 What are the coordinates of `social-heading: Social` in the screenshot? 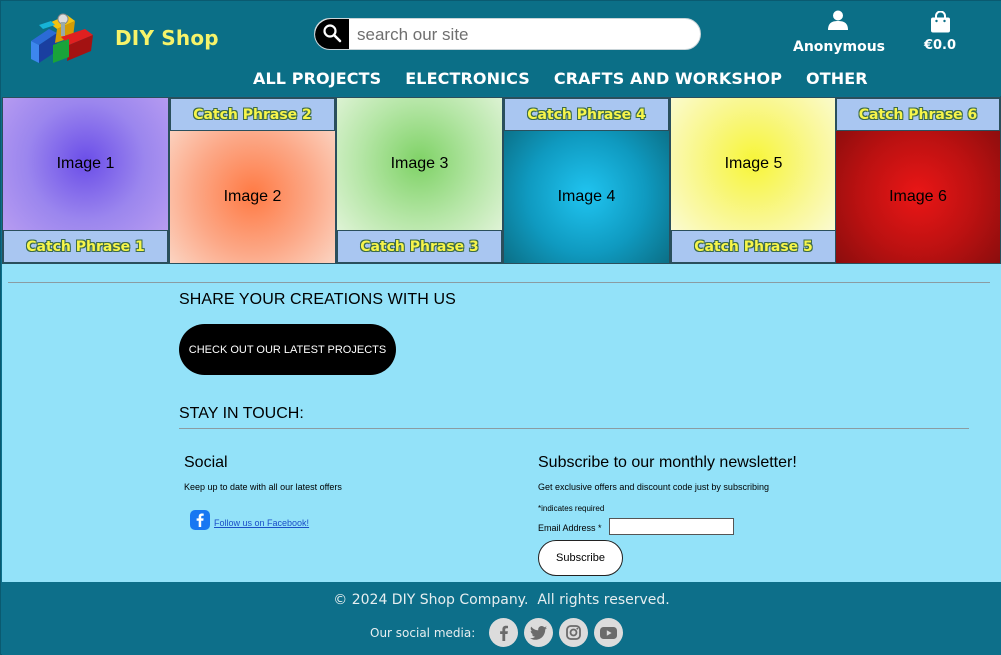 It's located at (206, 462).